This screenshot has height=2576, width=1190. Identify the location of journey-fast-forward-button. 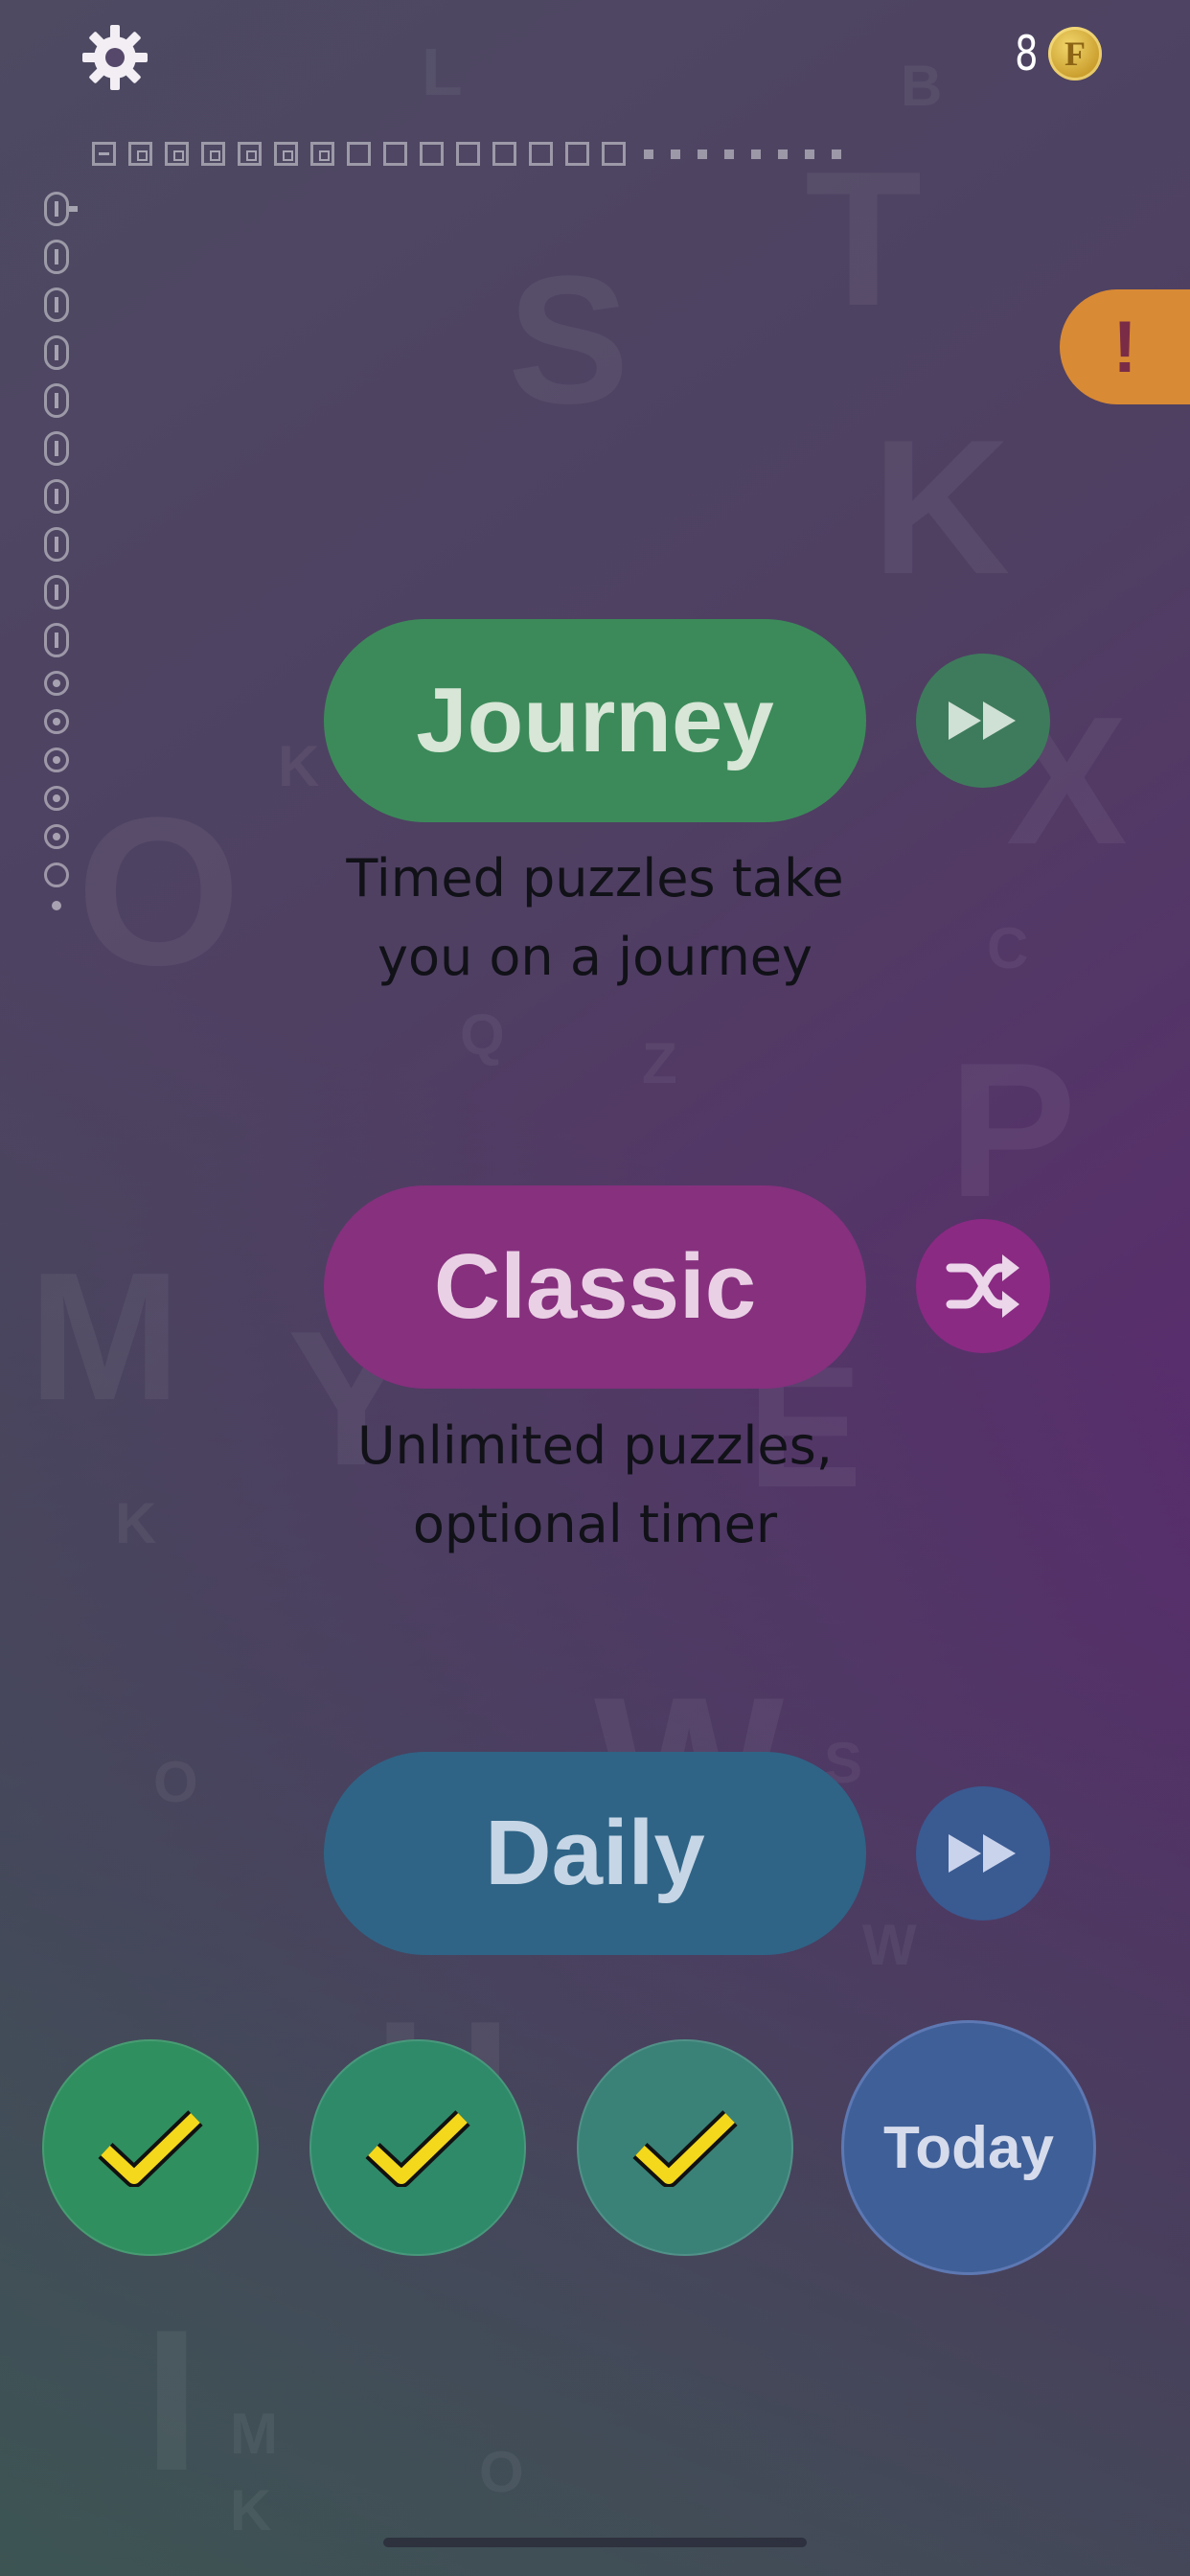
(983, 721).